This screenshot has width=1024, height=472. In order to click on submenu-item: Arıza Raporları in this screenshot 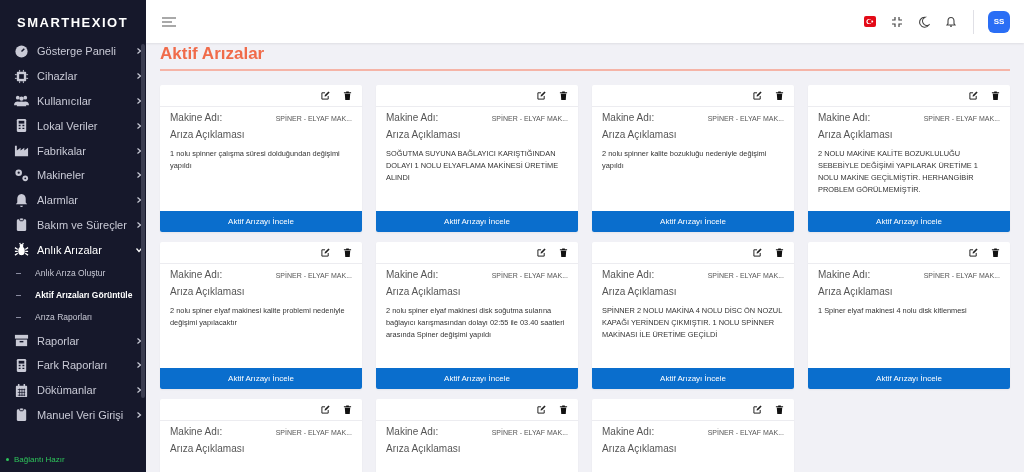, I will do `click(77, 317)`.